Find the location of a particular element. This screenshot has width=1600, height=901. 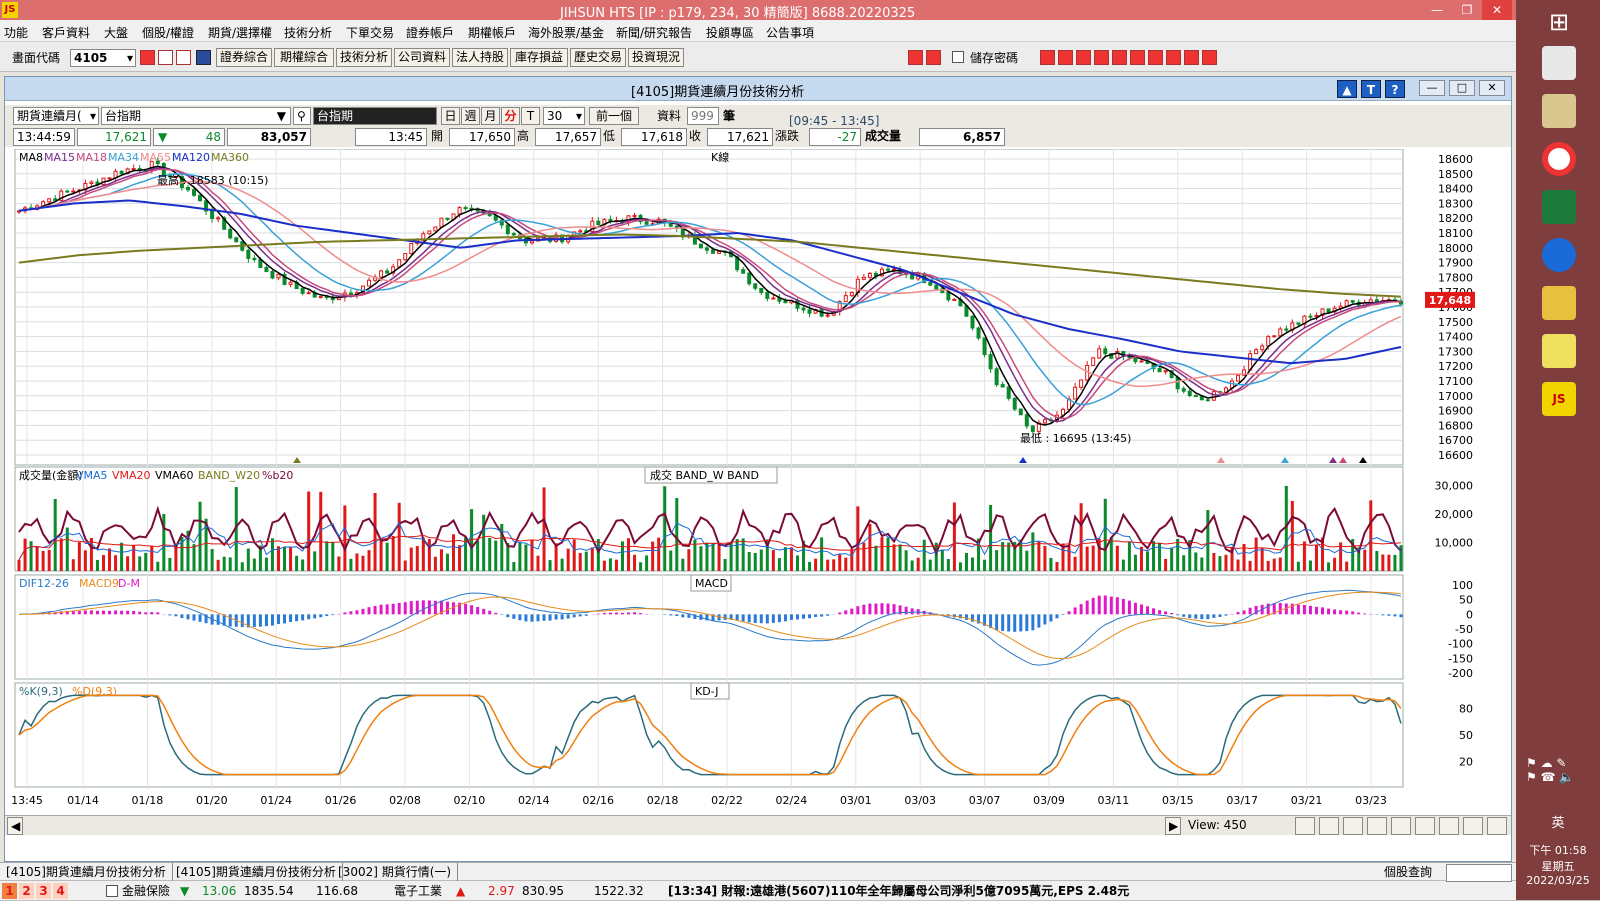

inner-close-button: ✕ is located at coordinates (1492, 88).